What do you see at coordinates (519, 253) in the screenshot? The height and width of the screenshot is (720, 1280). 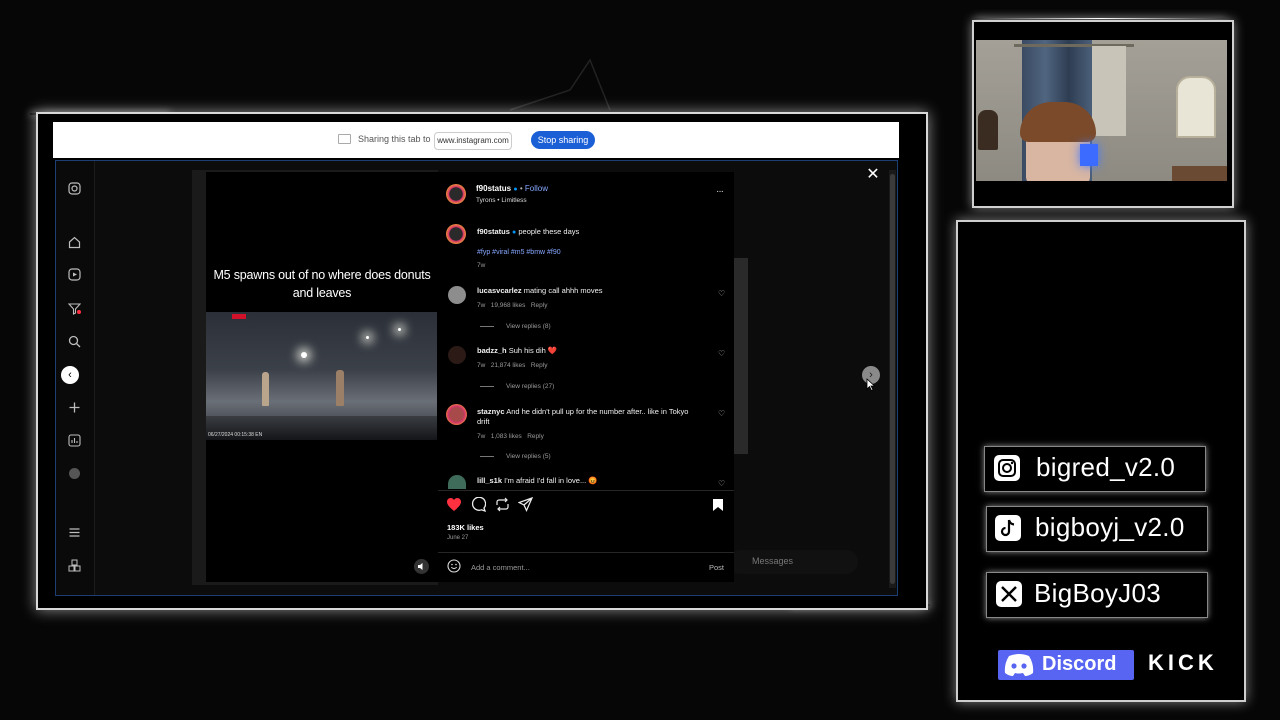 I see `caption-hashtags: #fyp #viral #m5 #bmw #f90` at bounding box center [519, 253].